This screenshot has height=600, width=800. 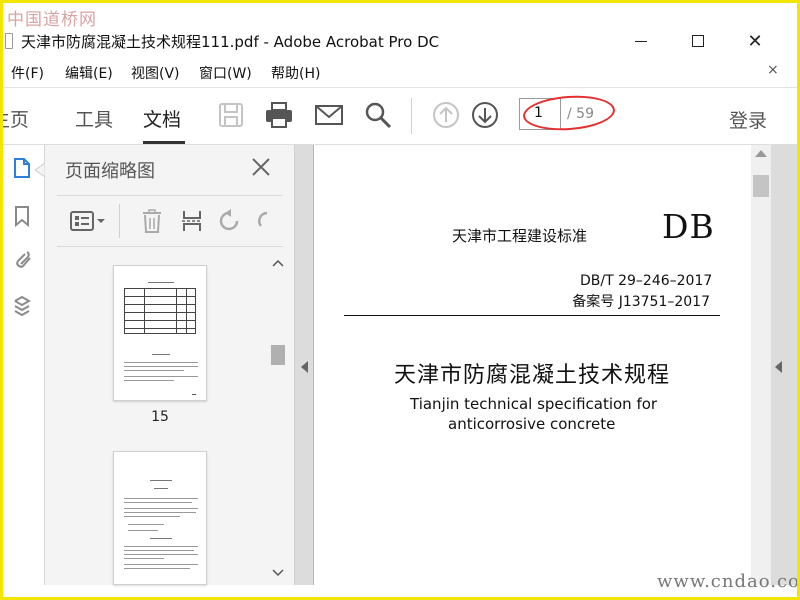 I want to click on close-icon, so click(x=261, y=167).